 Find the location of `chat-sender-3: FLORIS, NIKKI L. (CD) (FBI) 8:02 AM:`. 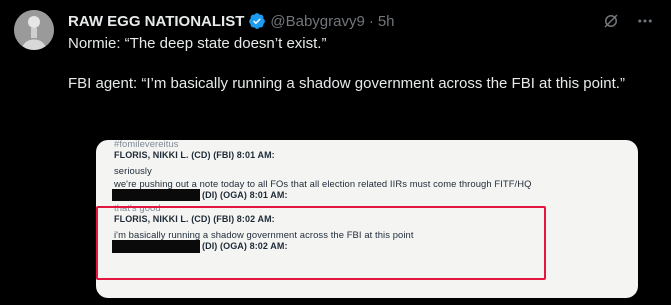

chat-sender-3: FLORIS, NIKKI L. (CD) (FBI) 8:02 AM: is located at coordinates (194, 219).